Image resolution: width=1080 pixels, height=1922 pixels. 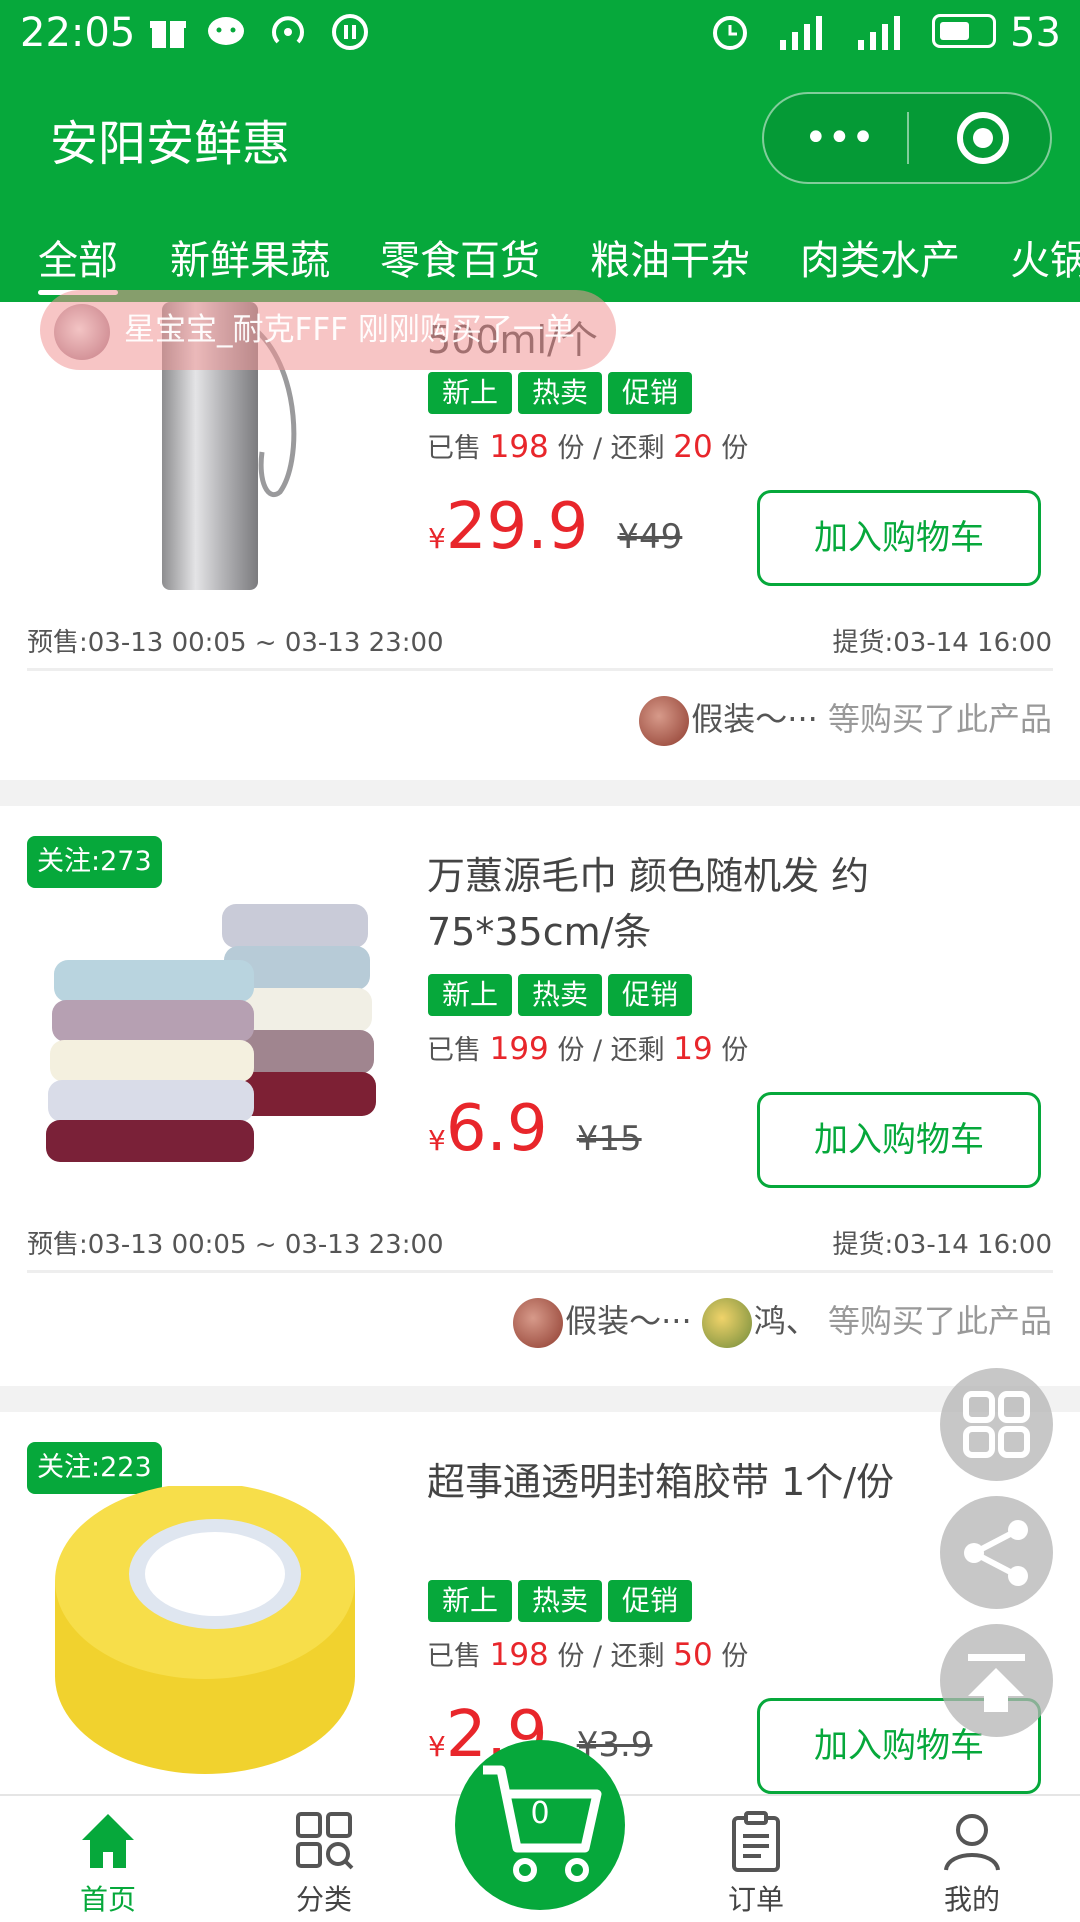 What do you see at coordinates (971, 1899) in the screenshot?
I see `nav-mine-label: 我的` at bounding box center [971, 1899].